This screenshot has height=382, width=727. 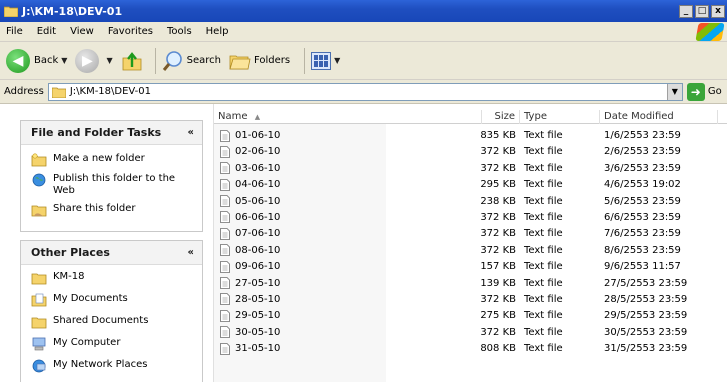 What do you see at coordinates (46, 31) in the screenshot?
I see `menu-edit: Edit` at bounding box center [46, 31].